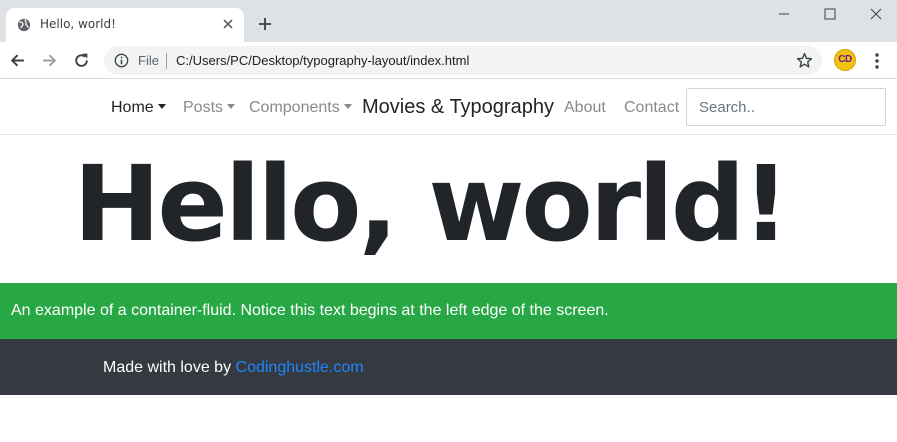 The width and height of the screenshot is (897, 442). I want to click on back-arrow-icon, so click(17, 60).